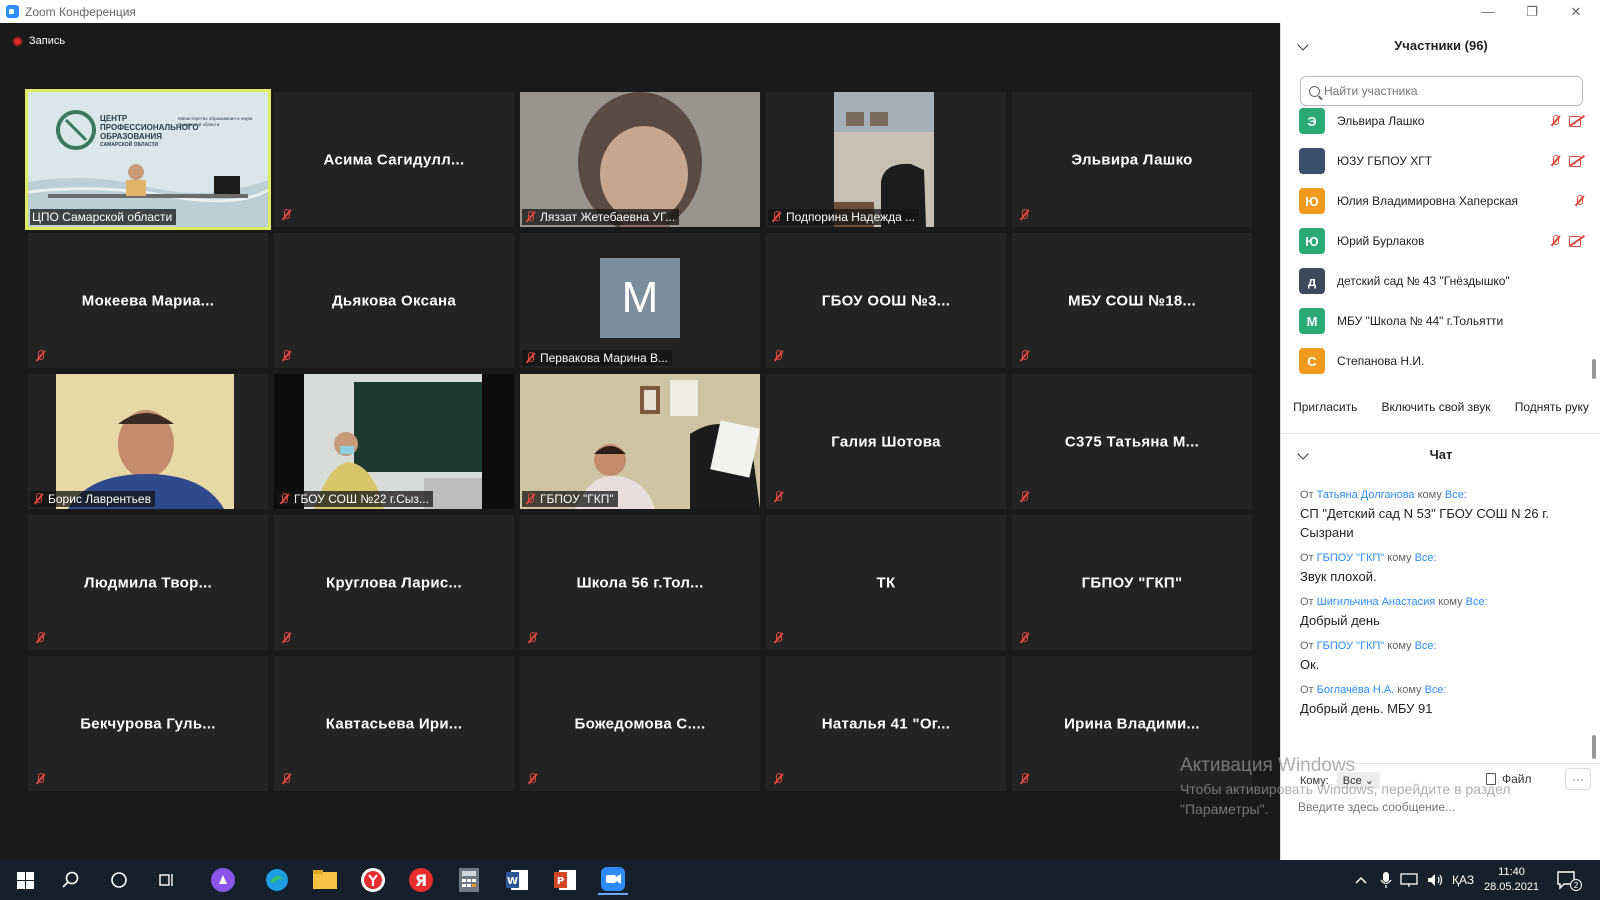 The width and height of the screenshot is (1600, 900). What do you see at coordinates (1444, 281) in the screenshot?
I see `participant-item: д детский сад № 43 "Гнёздышко"` at bounding box center [1444, 281].